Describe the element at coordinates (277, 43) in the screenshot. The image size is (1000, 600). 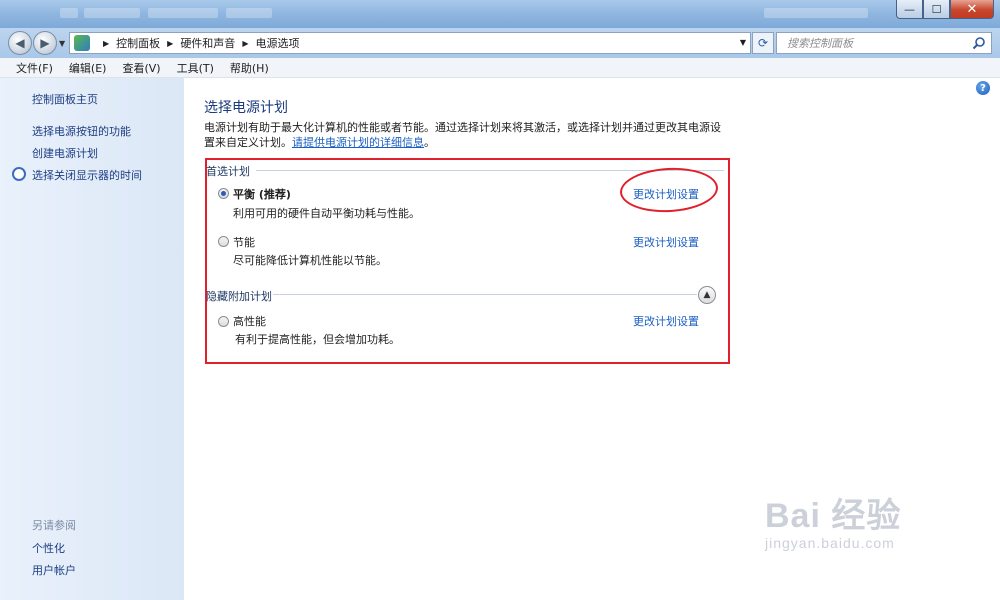
I see `breadcrumb-power-options: 电源选项` at that location.